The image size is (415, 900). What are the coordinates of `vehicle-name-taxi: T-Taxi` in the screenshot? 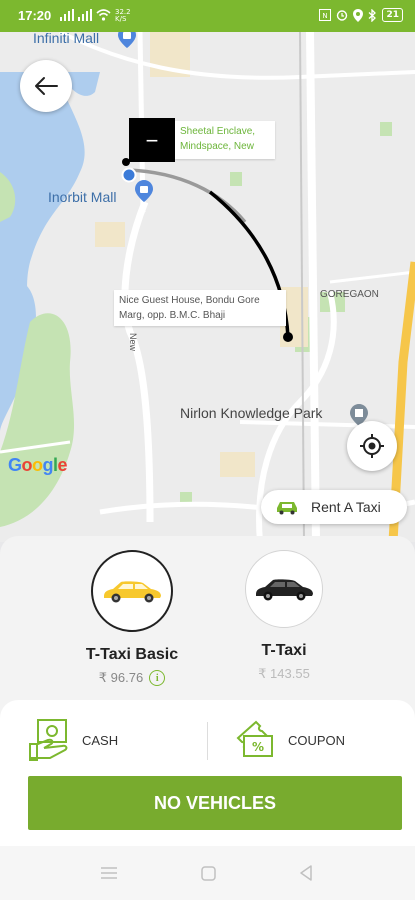 It's located at (284, 650).